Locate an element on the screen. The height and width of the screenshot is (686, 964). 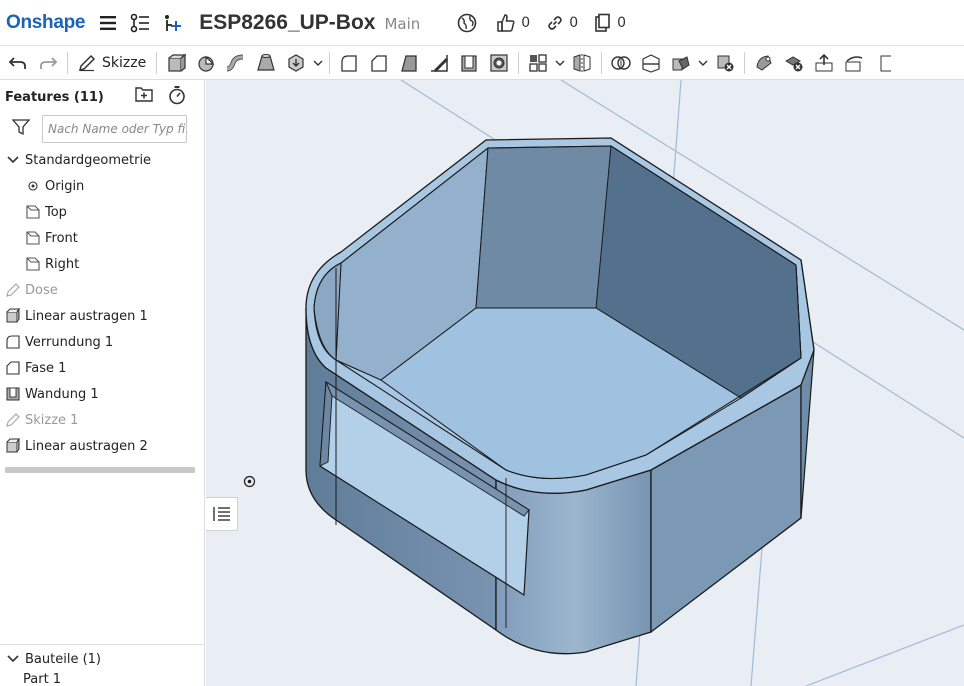
feature-plane-right: Right is located at coordinates (102, 264).